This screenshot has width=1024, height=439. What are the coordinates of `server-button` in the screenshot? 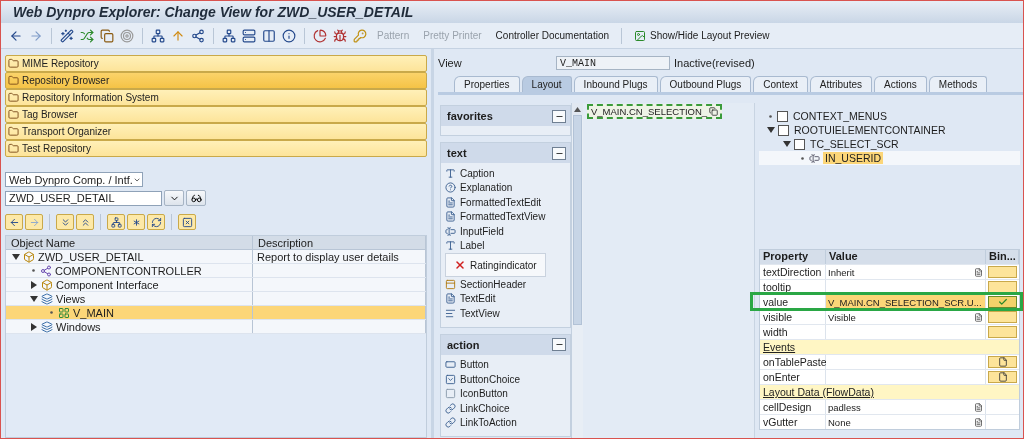 It's located at (249, 35).